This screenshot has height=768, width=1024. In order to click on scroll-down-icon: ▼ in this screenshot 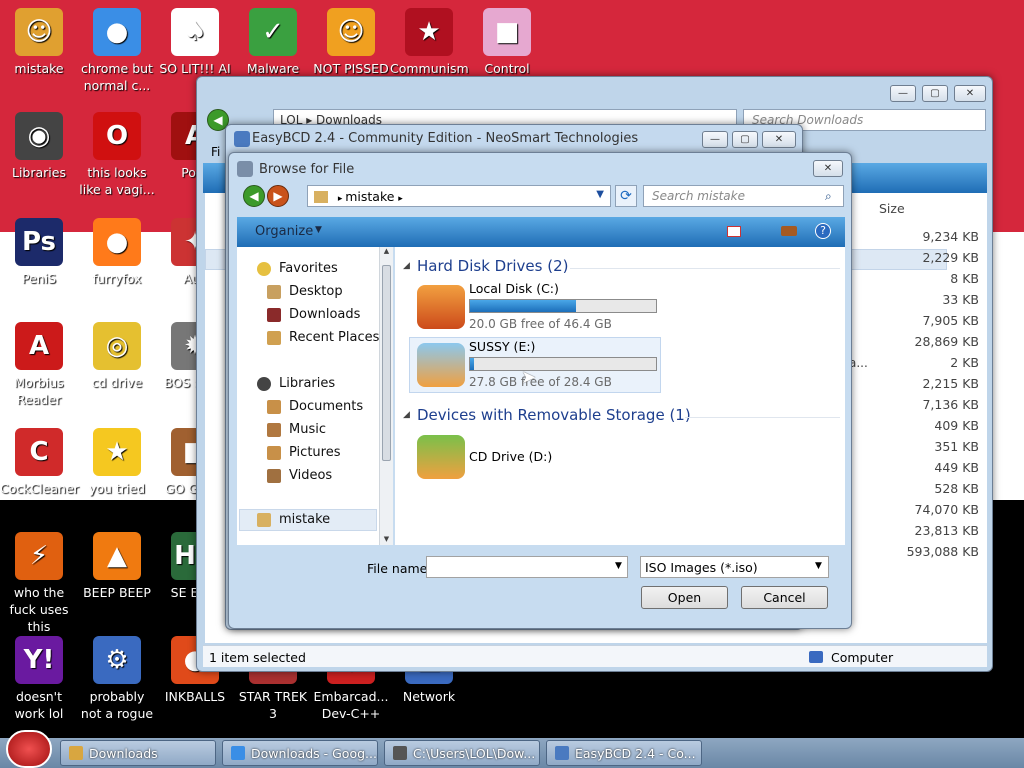, I will do `click(386, 539)`.